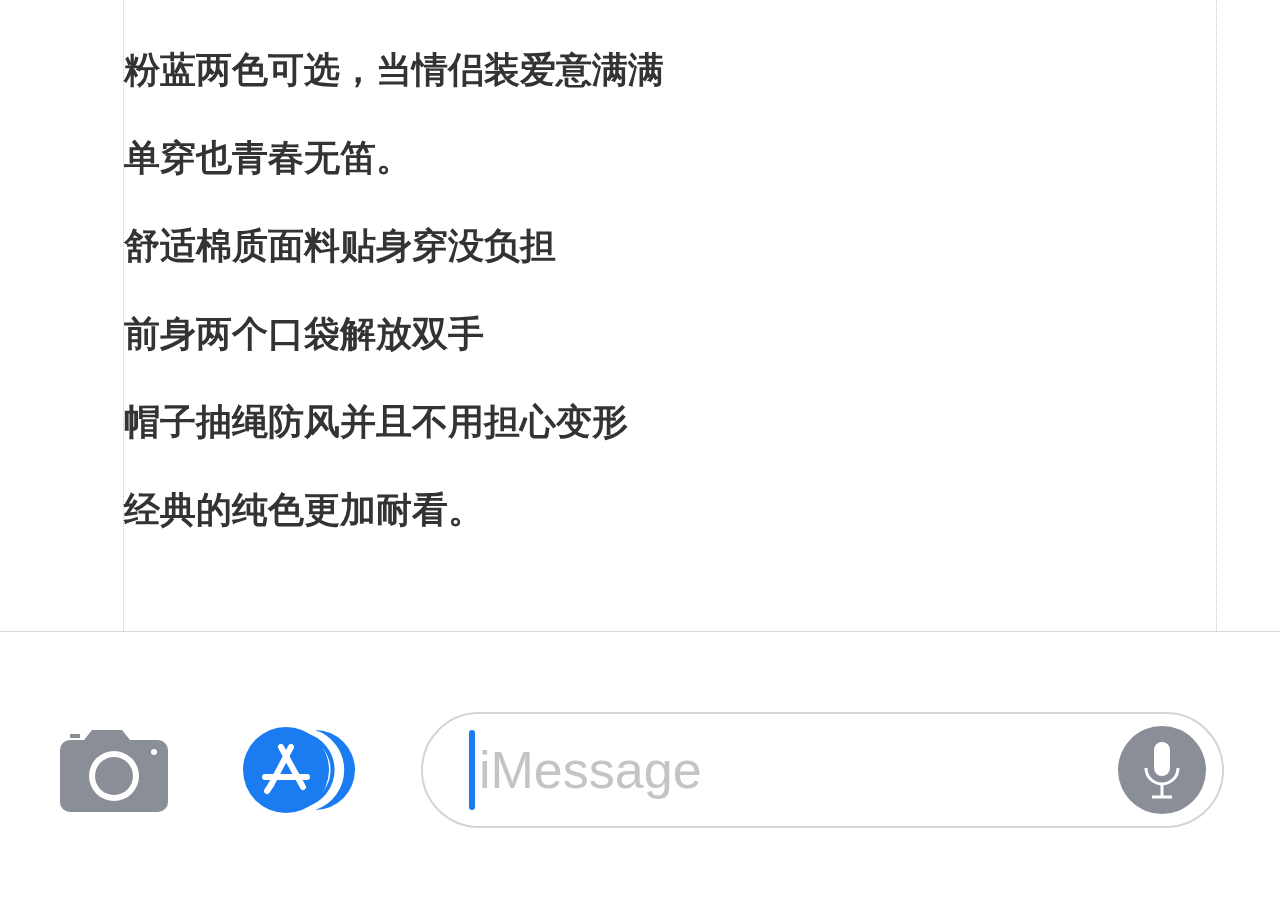 The height and width of the screenshot is (907, 1280). What do you see at coordinates (304, 510) in the screenshot?
I see `message-line: 经典的纯色更加耐看。` at bounding box center [304, 510].